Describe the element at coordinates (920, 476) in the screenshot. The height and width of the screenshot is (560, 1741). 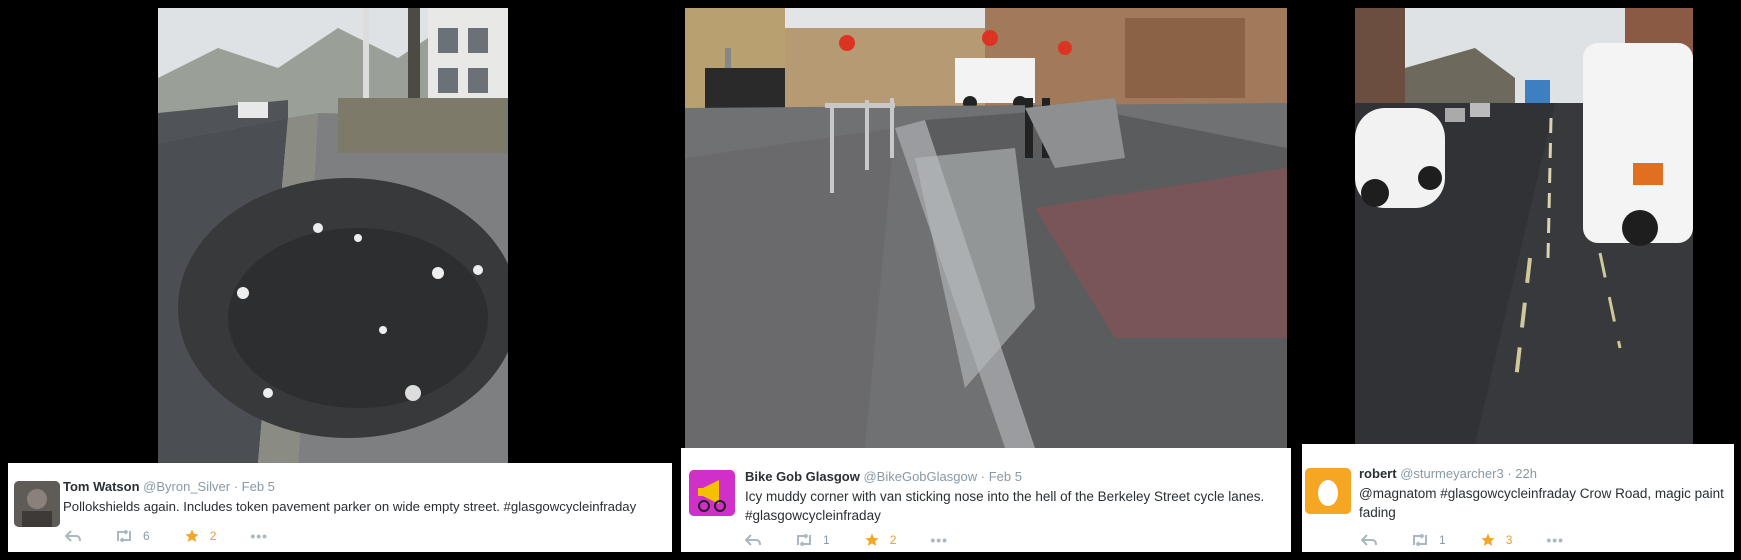
I see `author-handle: @BikeGobGlasgow` at that location.